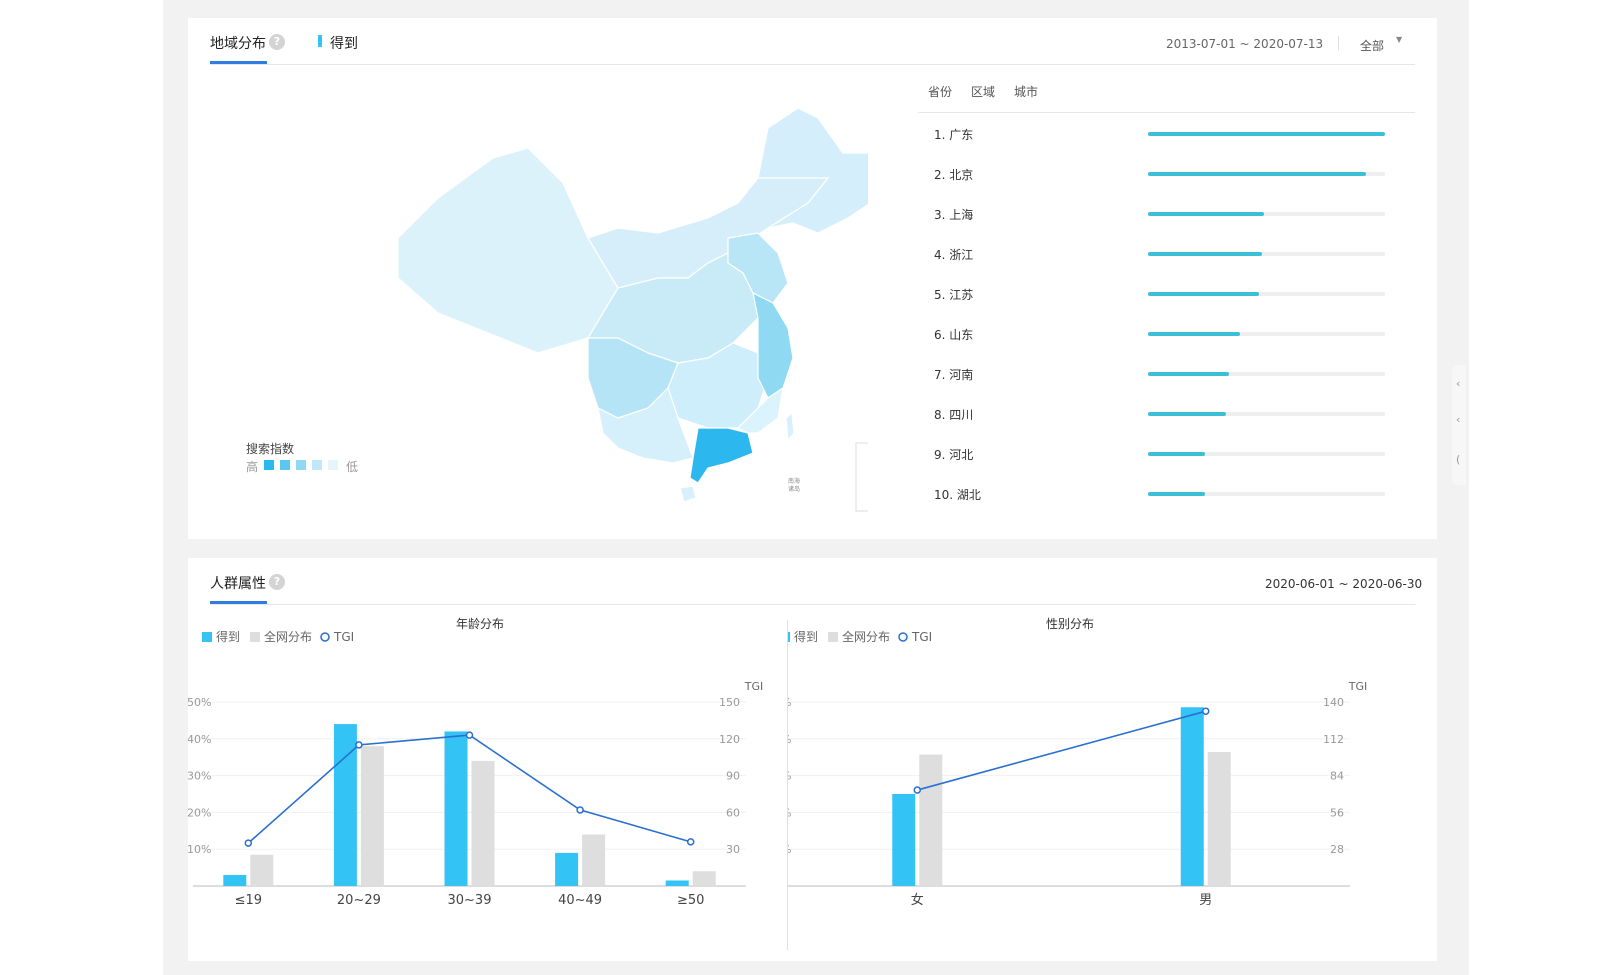 This screenshot has height=975, width=1621. I want to click on y2-axis-label: TGI, so click(1358, 686).